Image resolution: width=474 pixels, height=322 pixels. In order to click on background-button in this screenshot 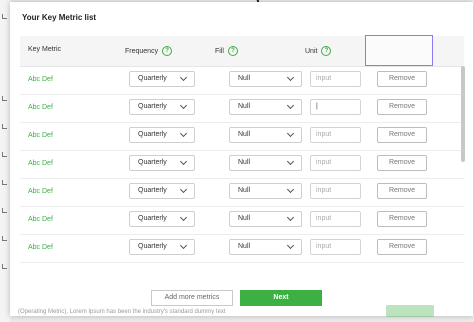, I will do `click(410, 311)`.